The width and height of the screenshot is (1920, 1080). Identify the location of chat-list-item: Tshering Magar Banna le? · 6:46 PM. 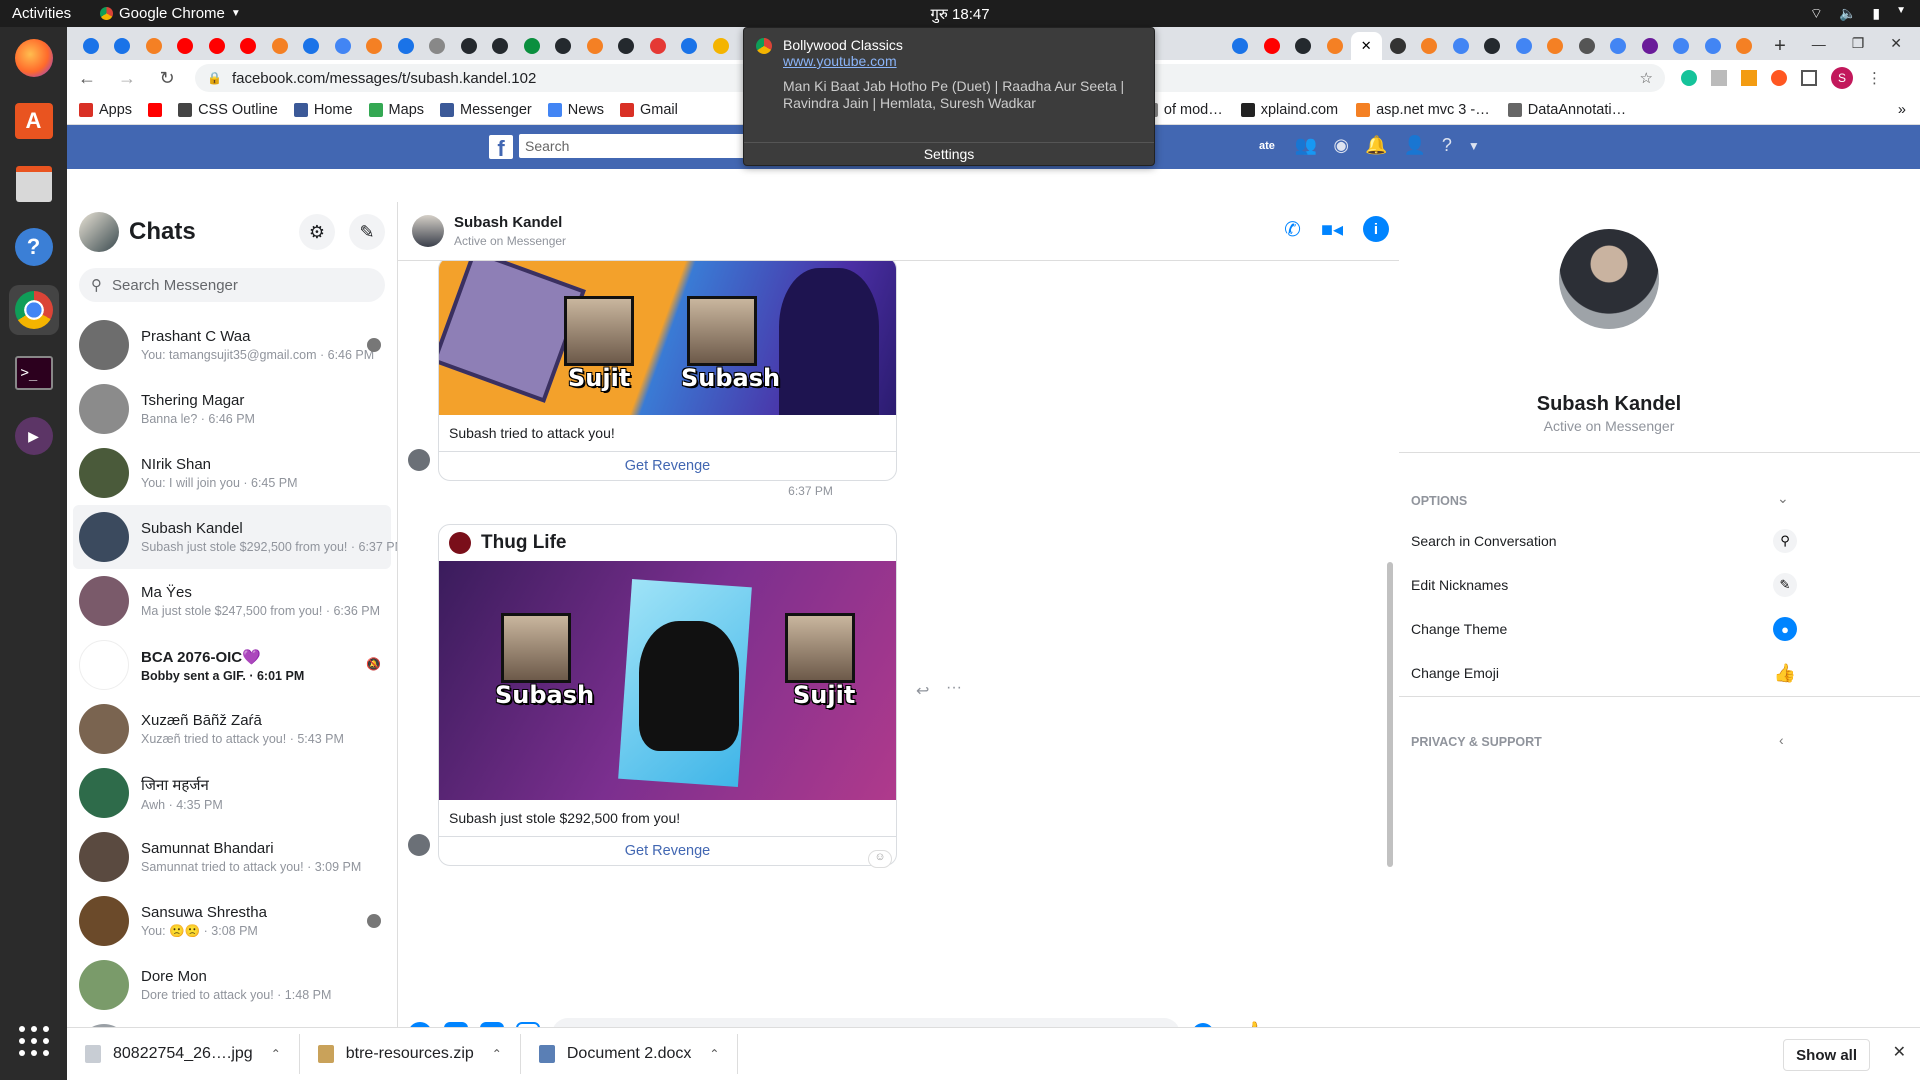
(232, 409).